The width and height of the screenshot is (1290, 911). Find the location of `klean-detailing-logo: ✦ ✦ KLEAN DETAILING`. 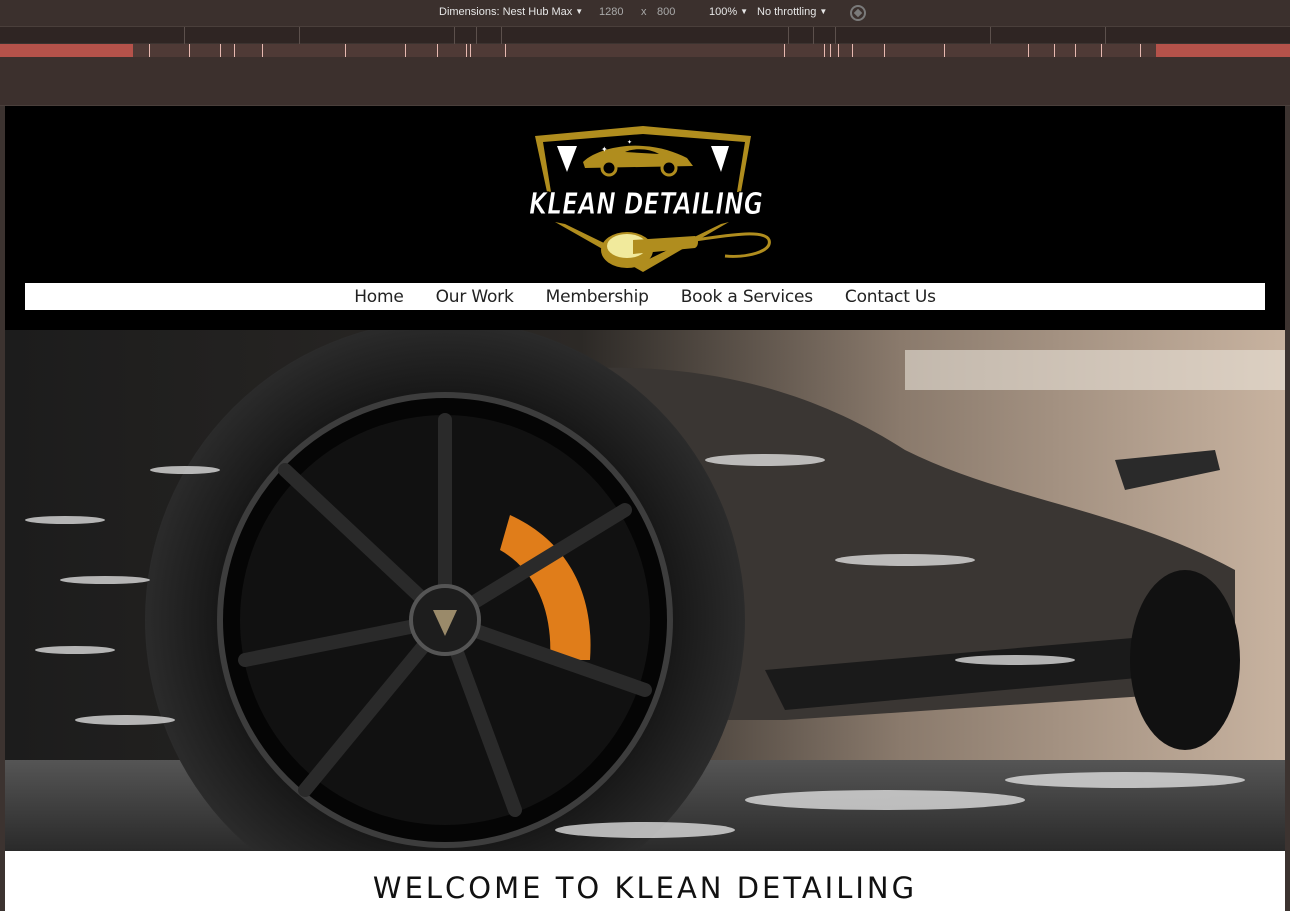

klean-detailing-logo: ✦ ✦ KLEAN DETAILING is located at coordinates (646, 201).